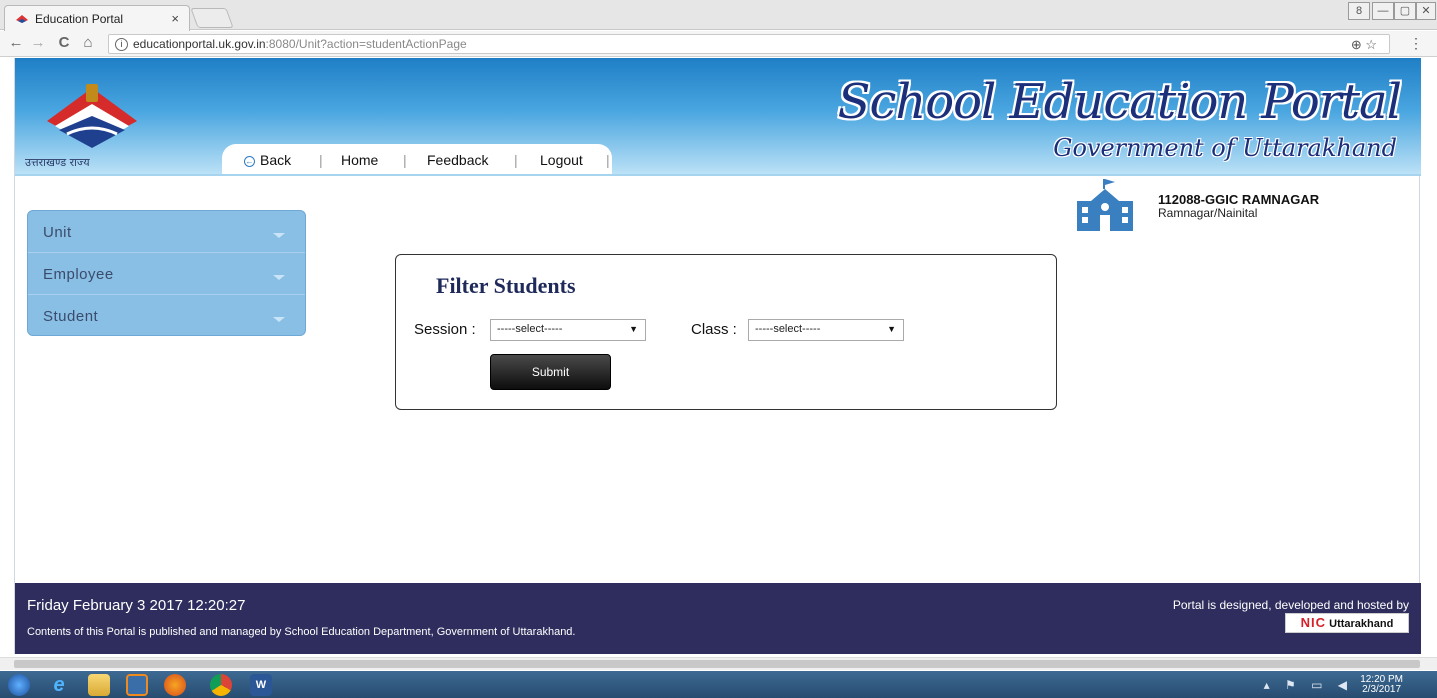 Image resolution: width=1437 pixels, height=698 pixels. Describe the element at coordinates (550, 372) in the screenshot. I see `submit-button: Submit` at that location.